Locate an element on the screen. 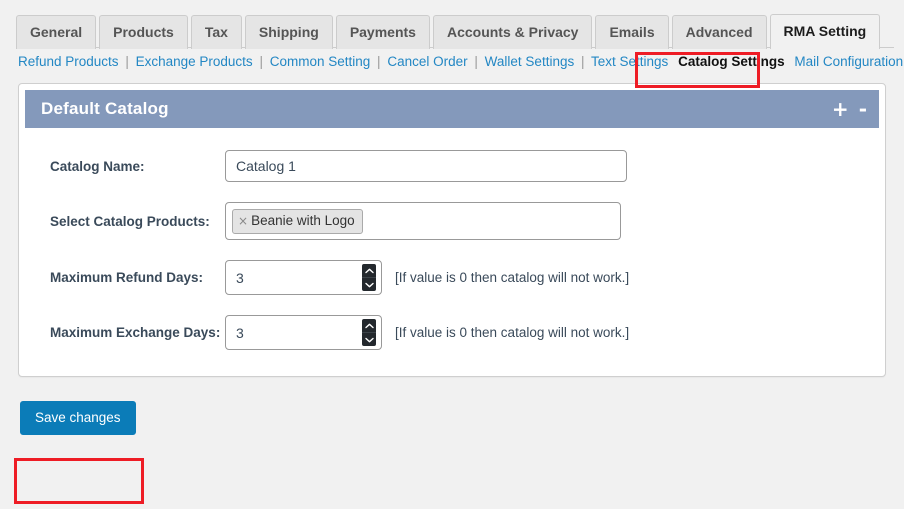 This screenshot has width=904, height=509. panel-title: Default Catalog is located at coordinates (105, 108).